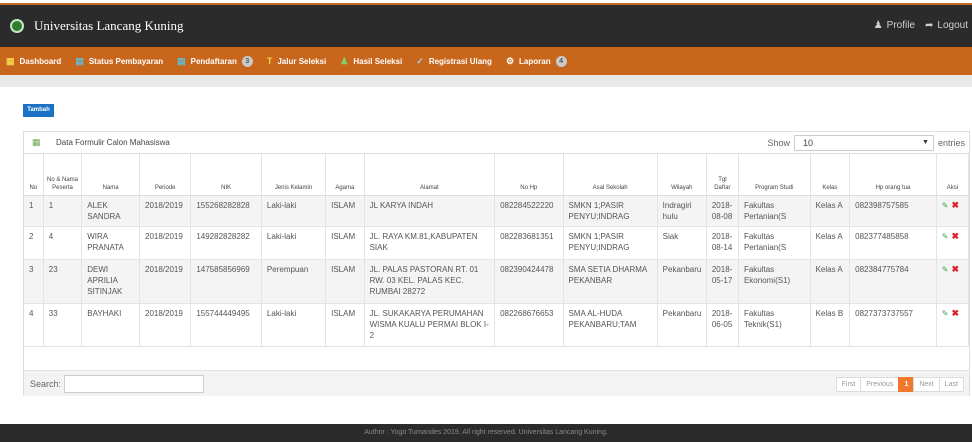  Describe the element at coordinates (529, 281) in the screenshot. I see `table-cell: 082390424478` at that location.